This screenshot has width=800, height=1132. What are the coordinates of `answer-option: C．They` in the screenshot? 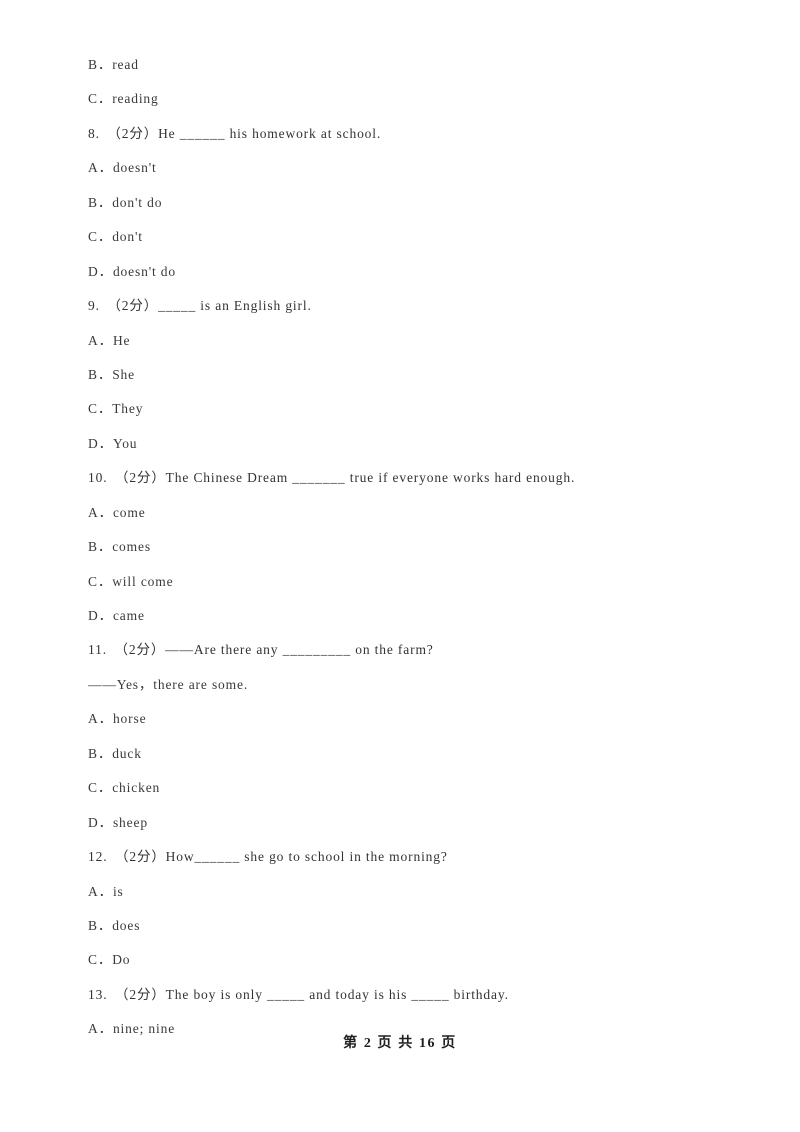 It's located at (116, 409).